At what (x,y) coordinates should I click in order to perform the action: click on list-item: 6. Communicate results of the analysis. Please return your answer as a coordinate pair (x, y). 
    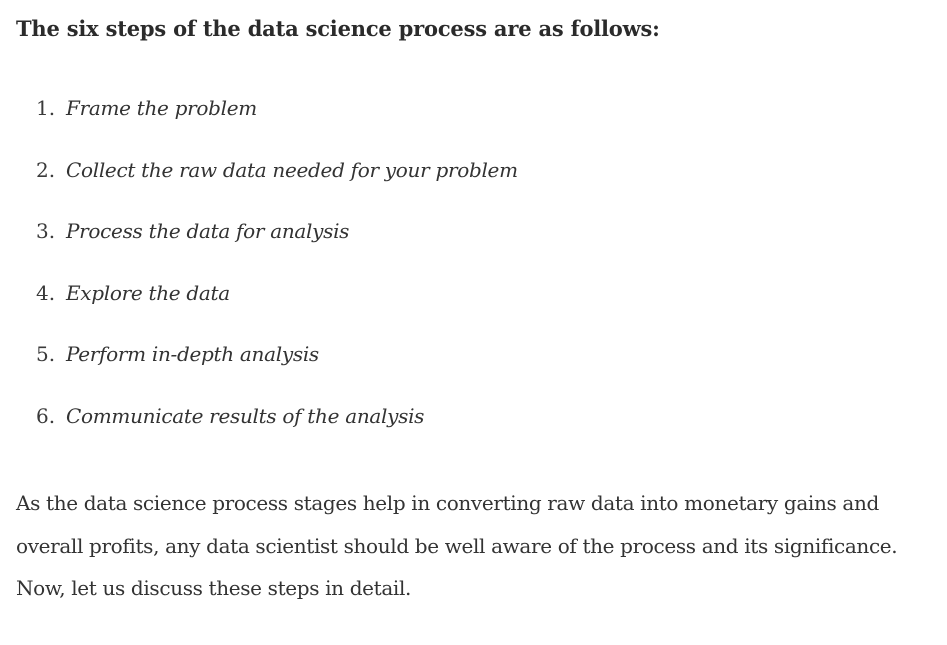
    Looking at the image, I should click on (277, 435).